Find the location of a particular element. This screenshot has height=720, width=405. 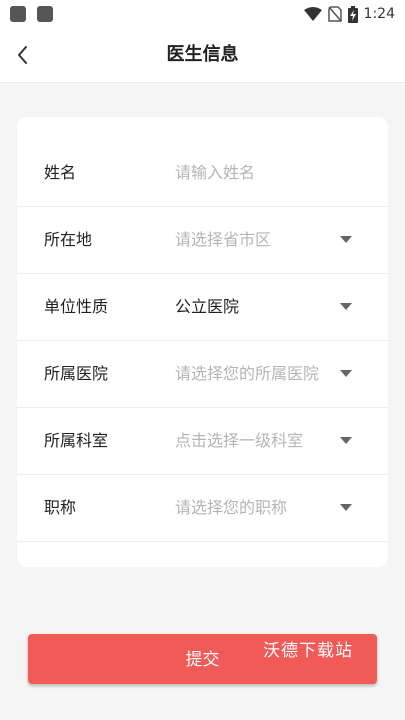

location-row: 所在地 请选择省市区 is located at coordinates (202, 240).